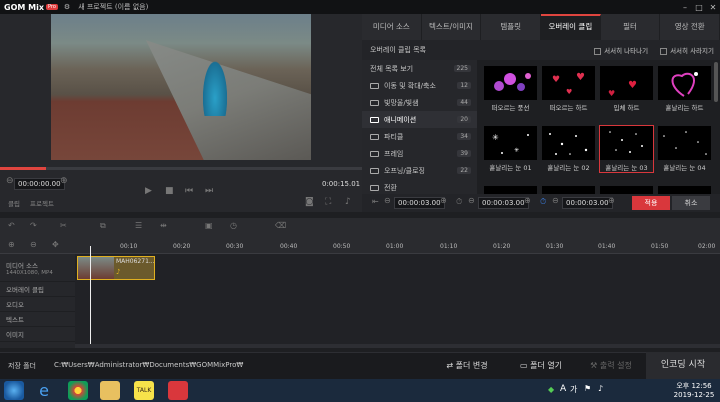 The height and width of the screenshot is (402, 720). Describe the element at coordinates (33, 225) in the screenshot. I see `redo-icon: ↷` at that location.